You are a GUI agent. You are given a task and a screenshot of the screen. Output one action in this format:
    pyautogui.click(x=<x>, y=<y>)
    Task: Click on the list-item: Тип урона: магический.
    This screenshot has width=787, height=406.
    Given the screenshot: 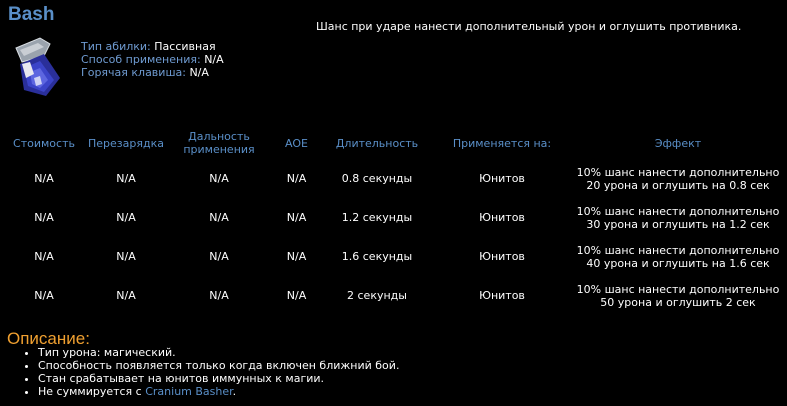 What is the action you would take?
    pyautogui.click(x=218, y=352)
    